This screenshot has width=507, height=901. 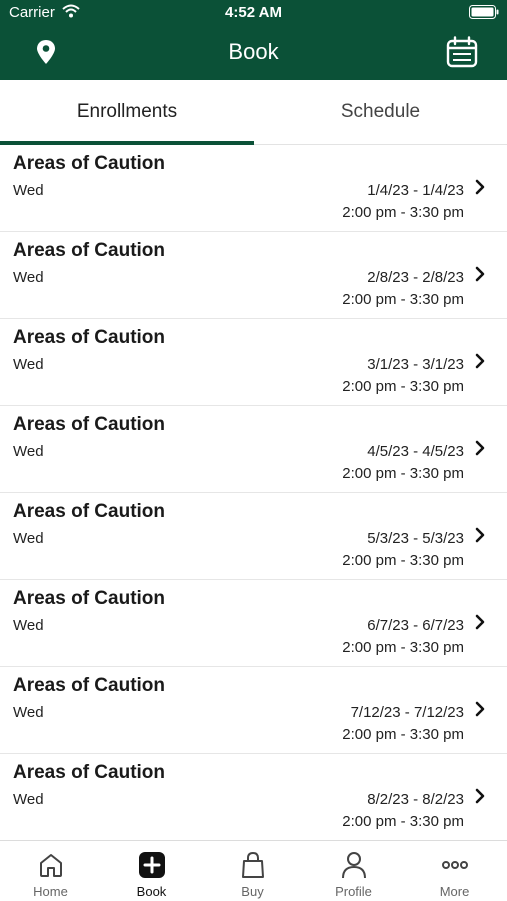 I want to click on bottom-tab-bar: Home Book Buy Profile More, so click(x=253, y=870).